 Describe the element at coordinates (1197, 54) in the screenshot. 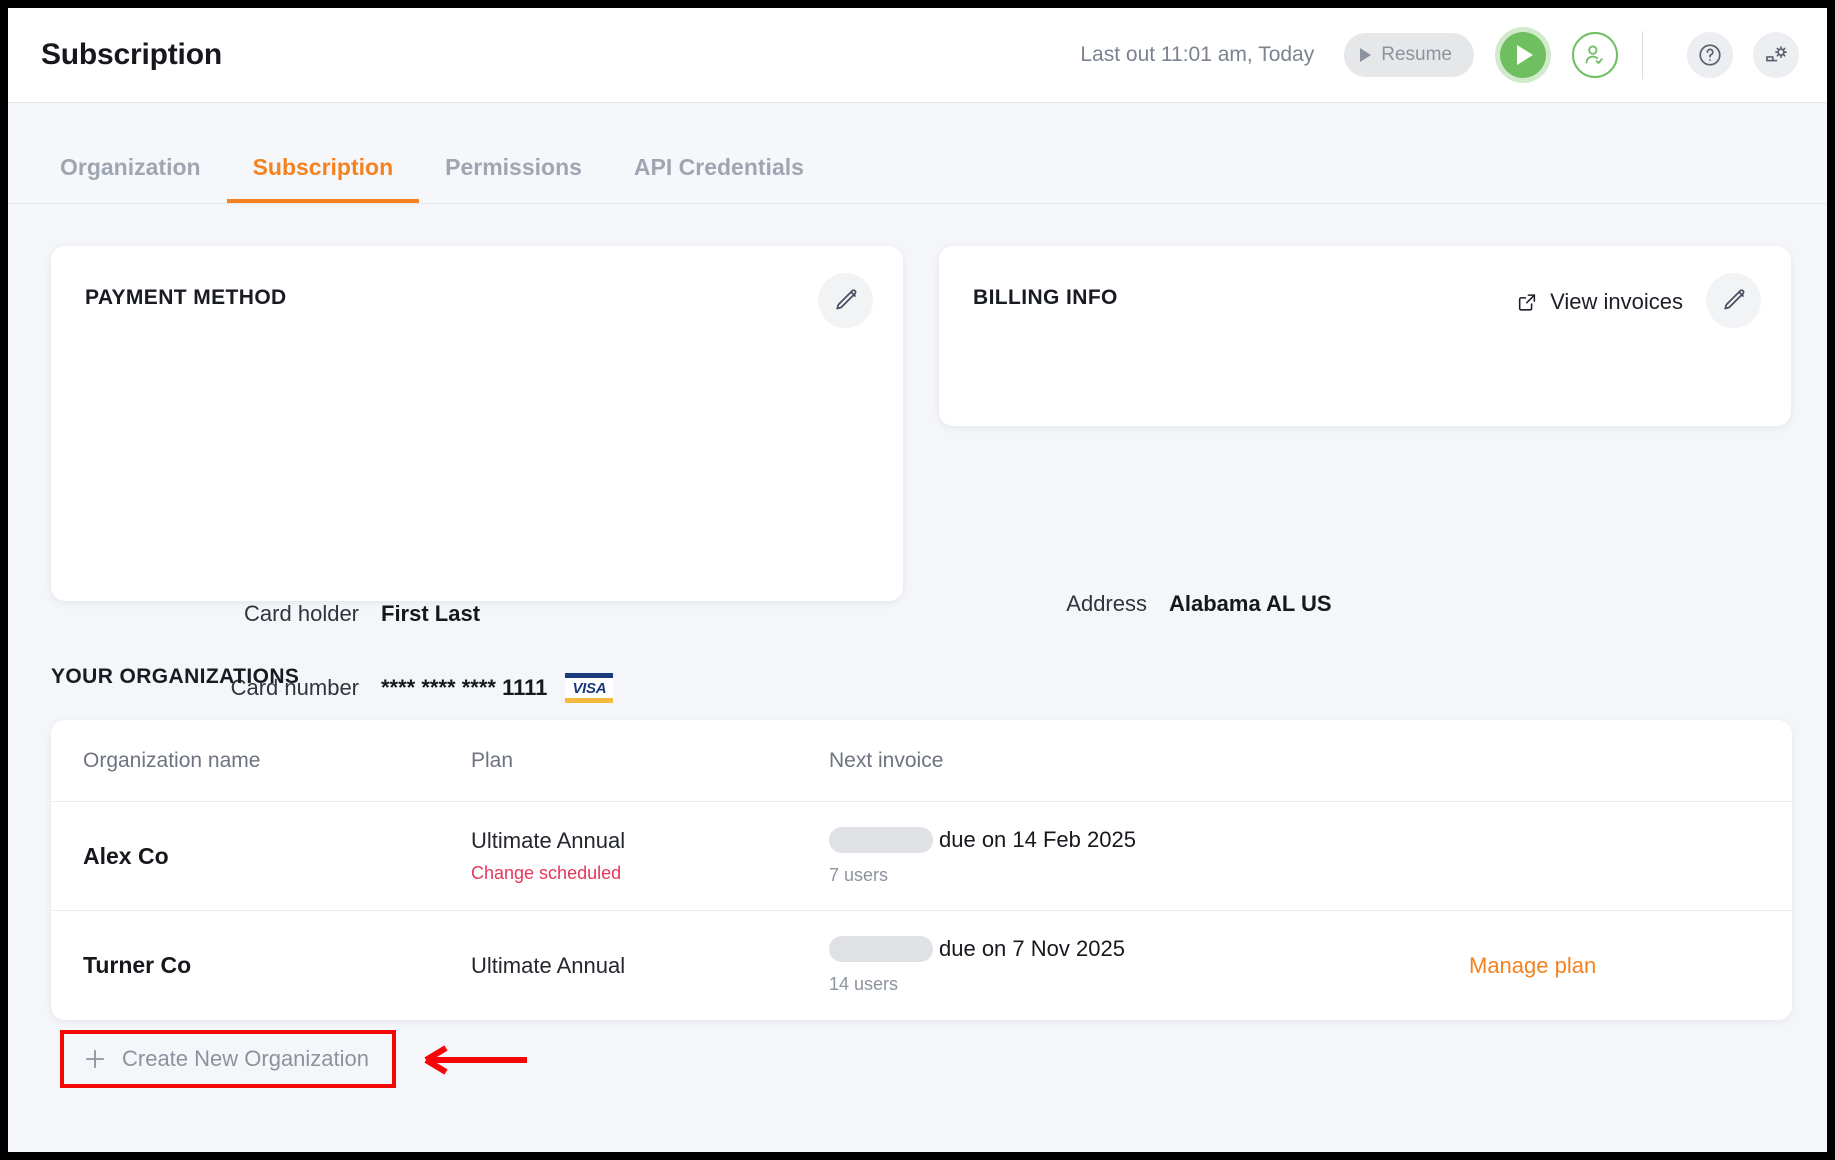

I see `last-out-status: Last out 11:01 am, Today` at that location.